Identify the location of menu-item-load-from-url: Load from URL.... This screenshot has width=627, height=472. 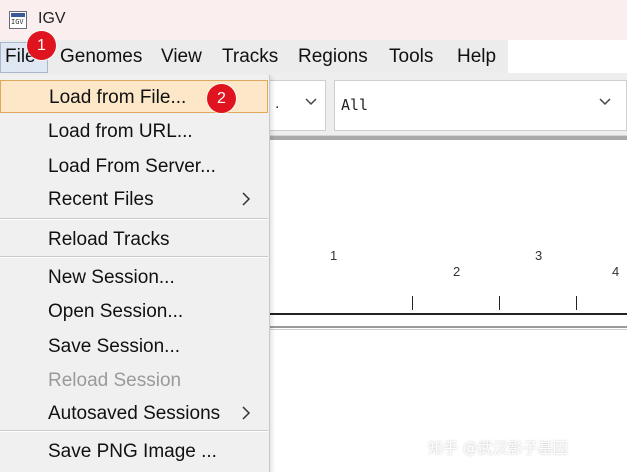
(134, 131).